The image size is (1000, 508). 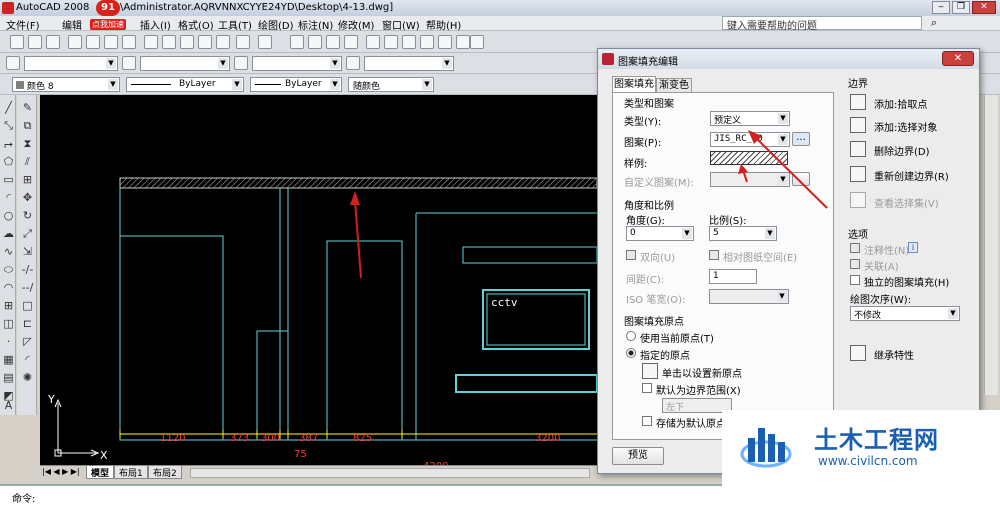 I want to click on match-properties-icon, so click(x=205, y=42).